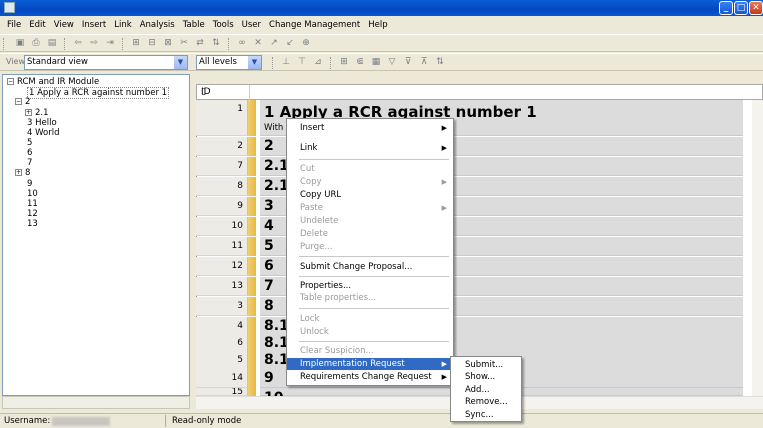  Describe the element at coordinates (98, 93) in the screenshot. I see `tree-item-1: 1 Apply a RCR against number 1` at that location.